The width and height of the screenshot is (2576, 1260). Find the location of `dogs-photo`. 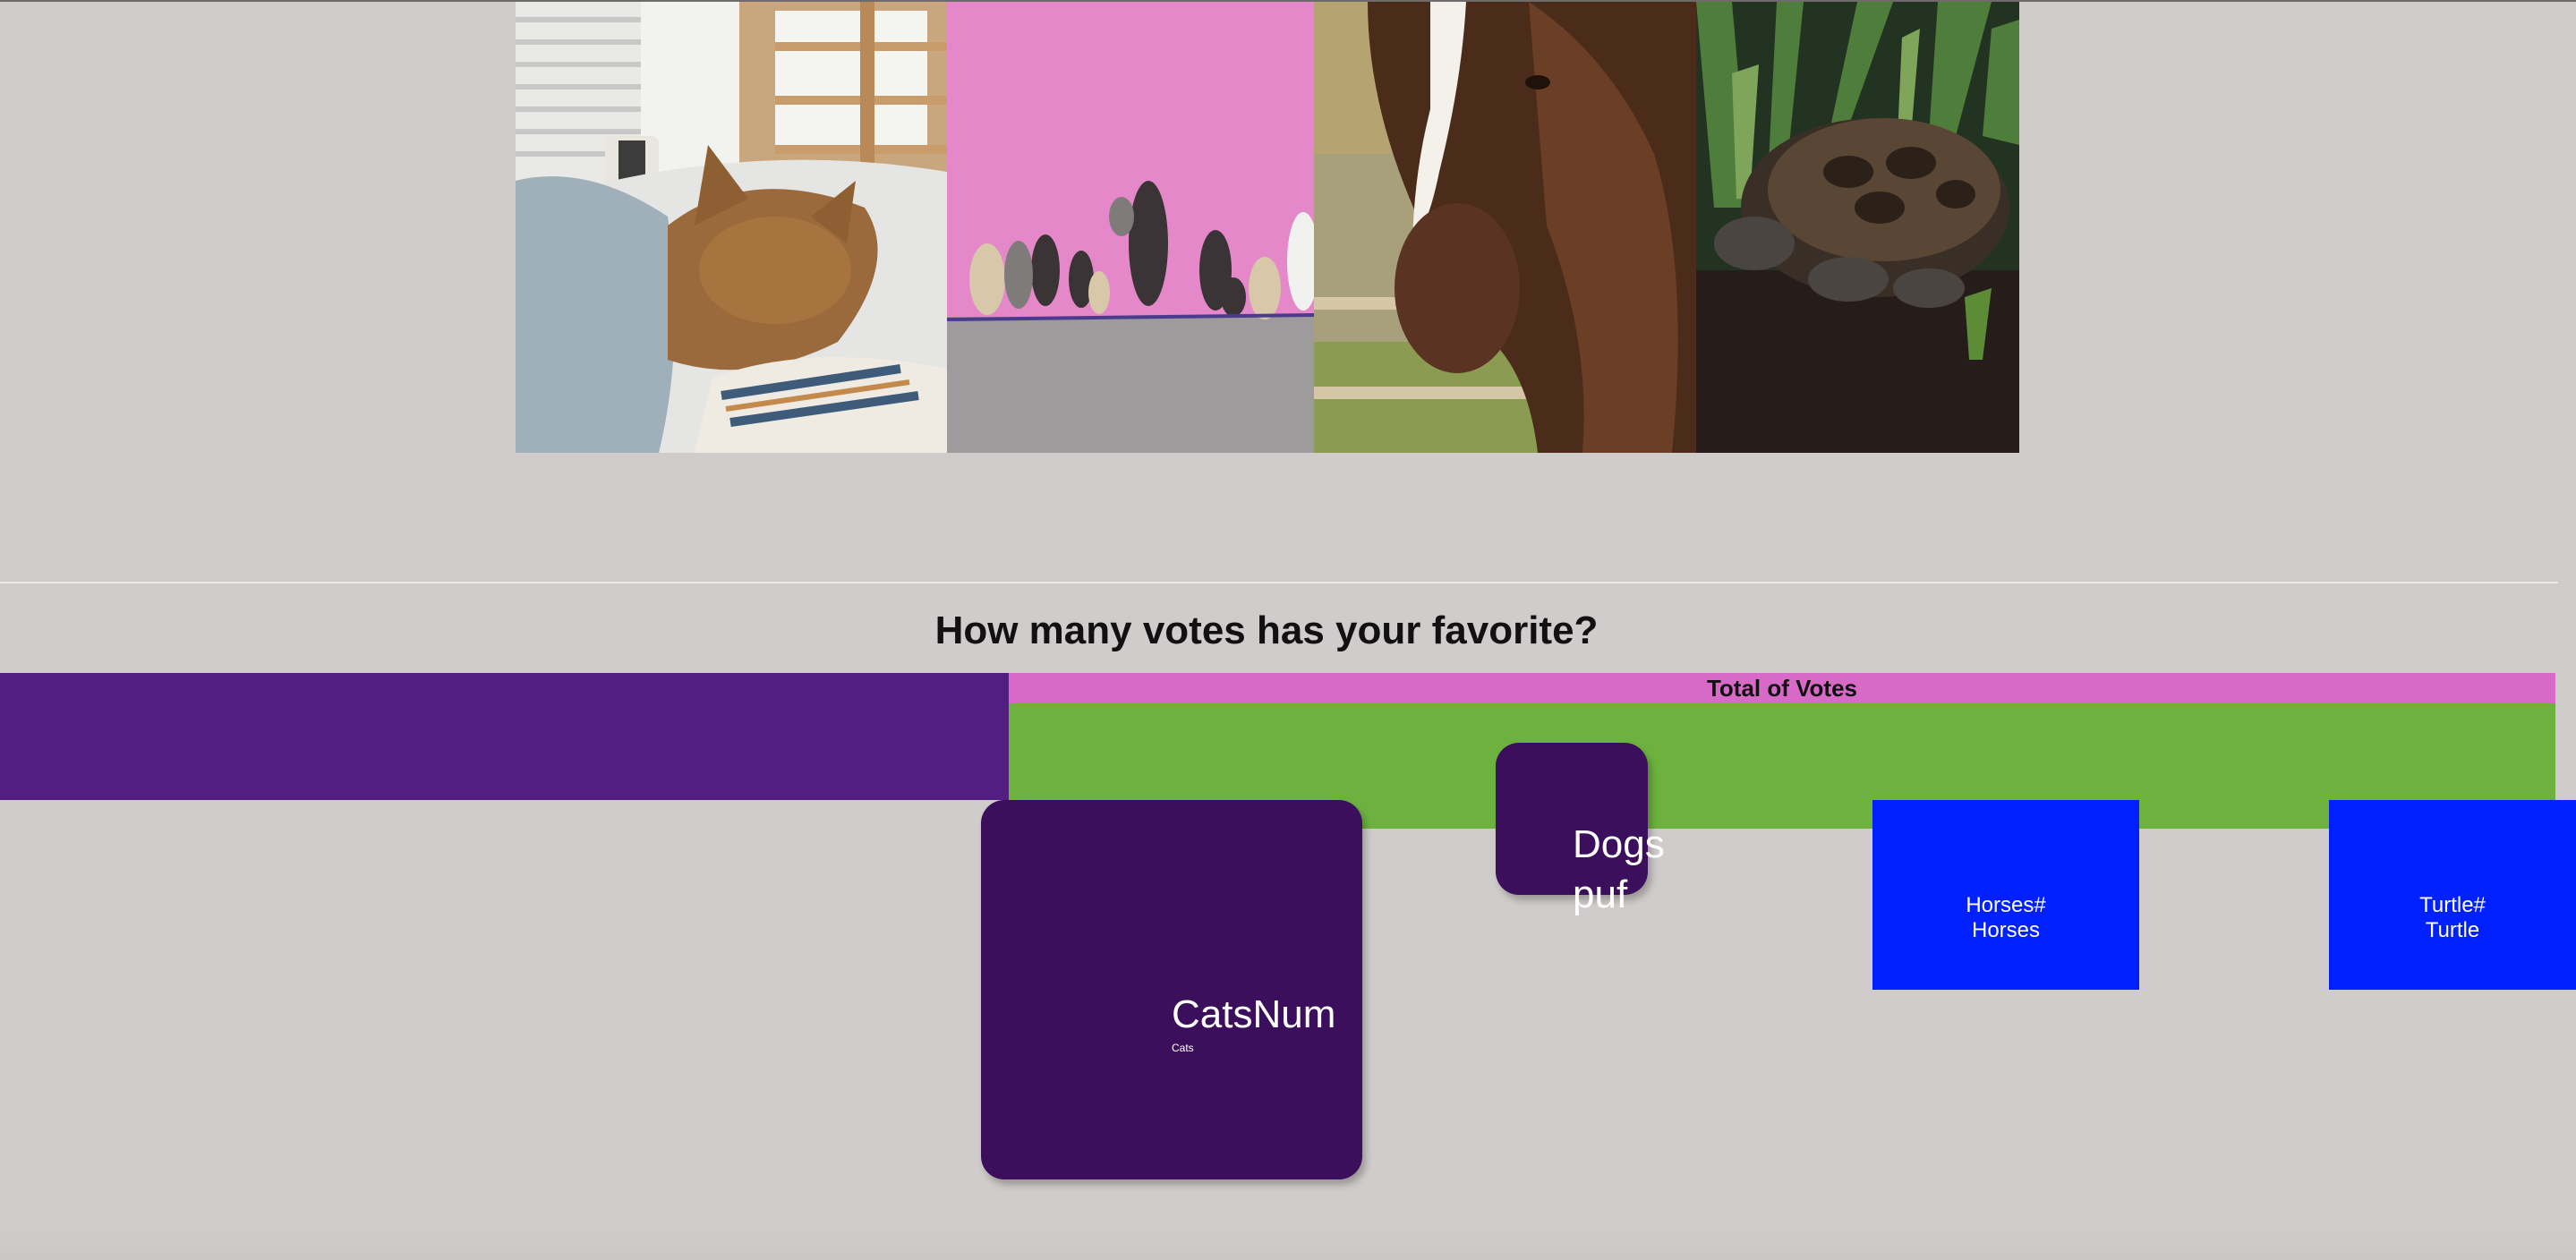

dogs-photo is located at coordinates (1130, 227).